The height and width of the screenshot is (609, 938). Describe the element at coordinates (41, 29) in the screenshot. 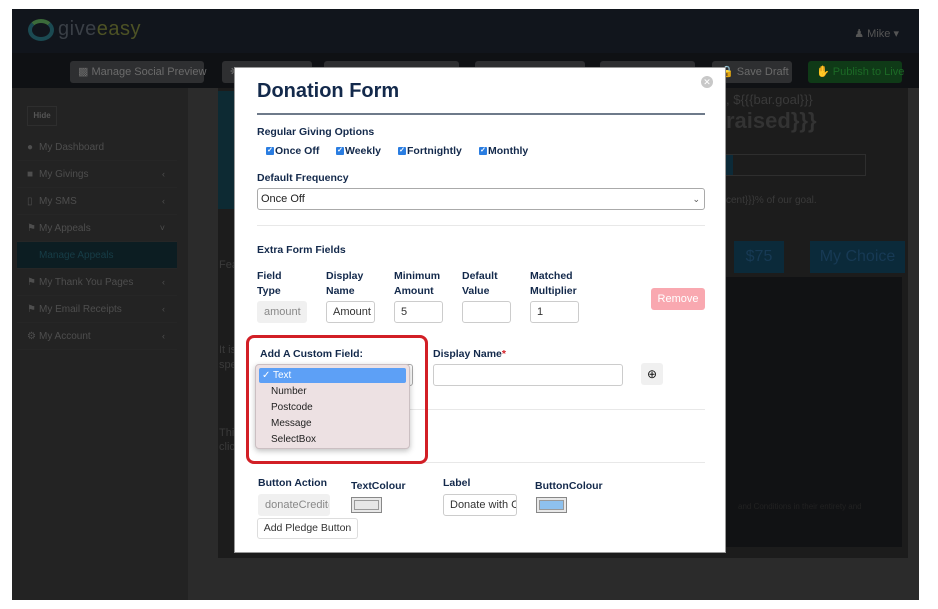

I see `logo-icon` at that location.